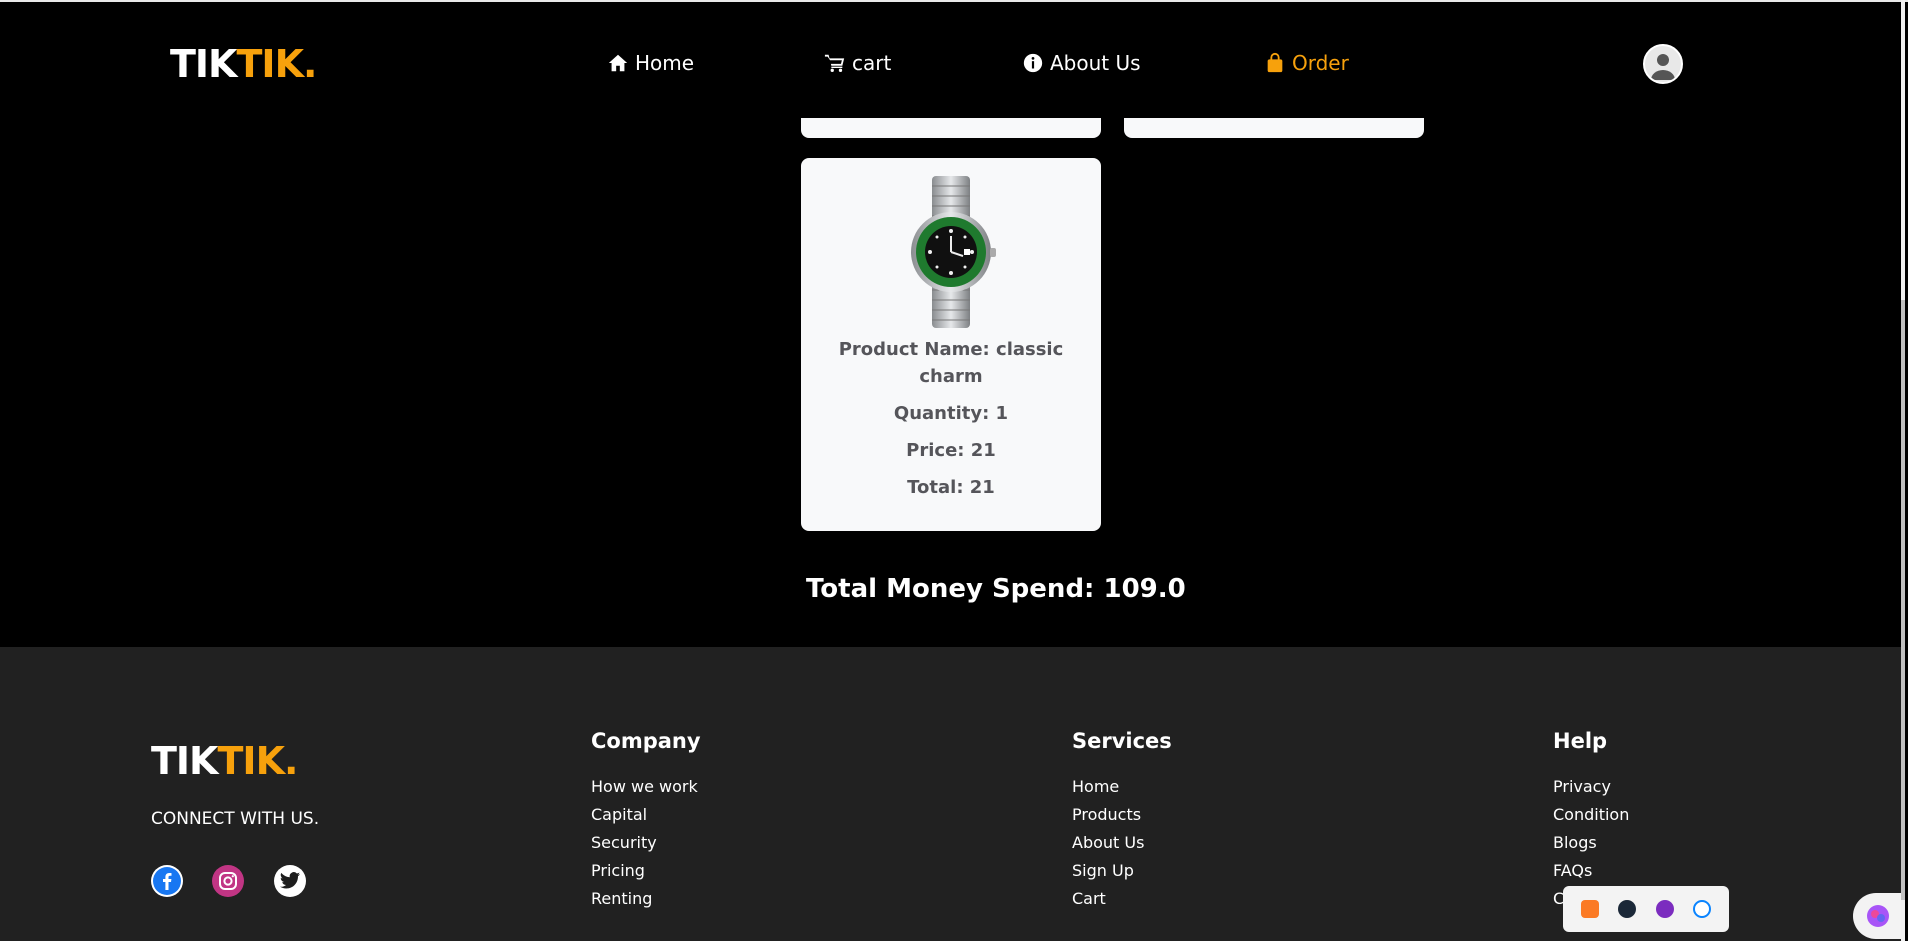 The width and height of the screenshot is (1908, 941). I want to click on nav-order: Order, so click(1306, 63).